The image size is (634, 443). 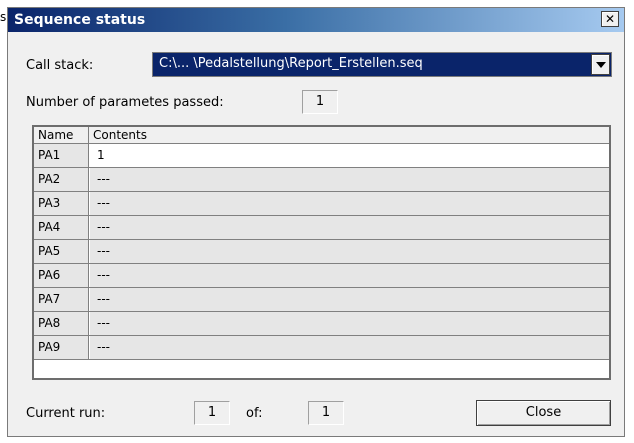 I want to click on title-bar: Sequence status ✕, so click(x=316, y=20).